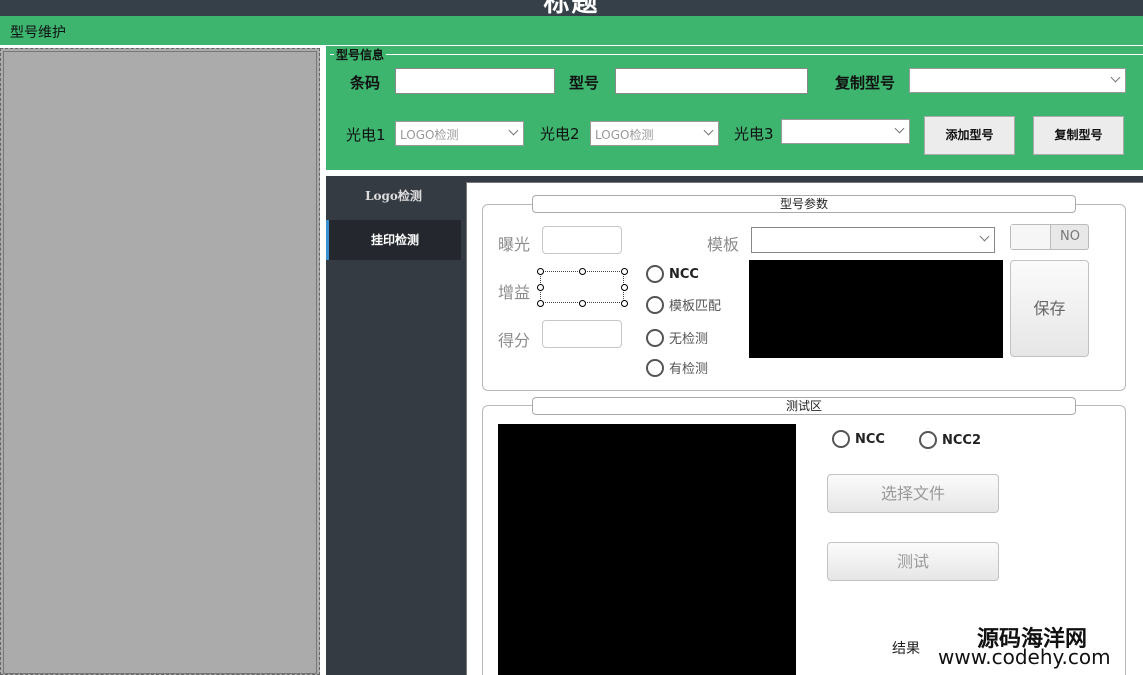 The height and width of the screenshot is (675, 1143). I want to click on gain-label: 增益, so click(514, 292).